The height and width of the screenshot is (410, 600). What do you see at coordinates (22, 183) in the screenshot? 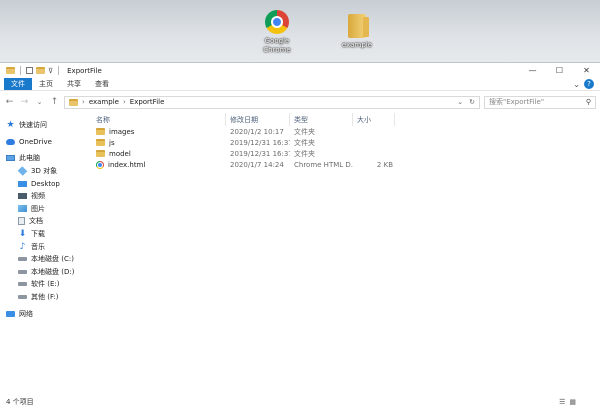
I see `desktop-icon` at bounding box center [22, 183].